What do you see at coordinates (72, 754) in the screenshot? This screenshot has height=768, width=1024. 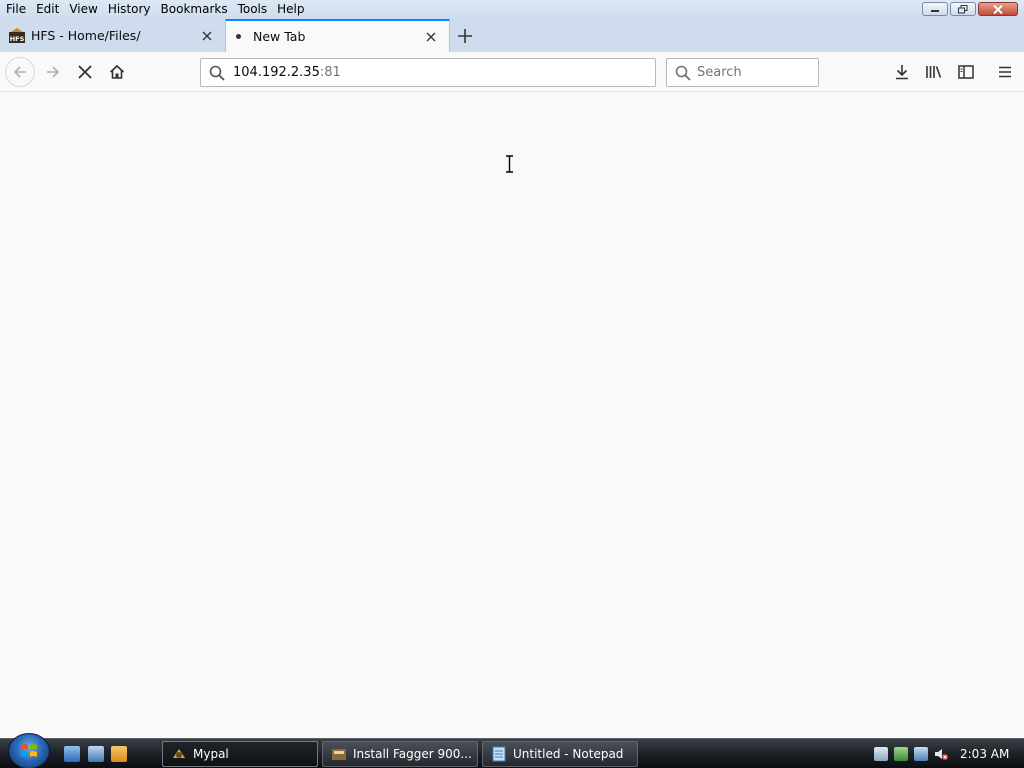 I see `show-desktop-icon` at bounding box center [72, 754].